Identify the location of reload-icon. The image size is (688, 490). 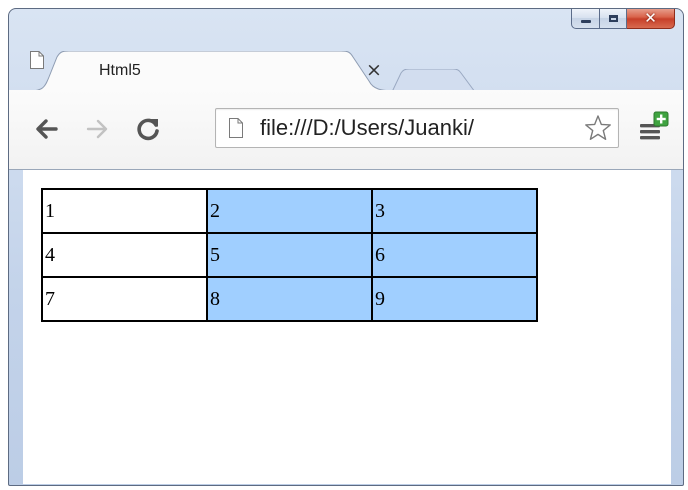
(148, 129).